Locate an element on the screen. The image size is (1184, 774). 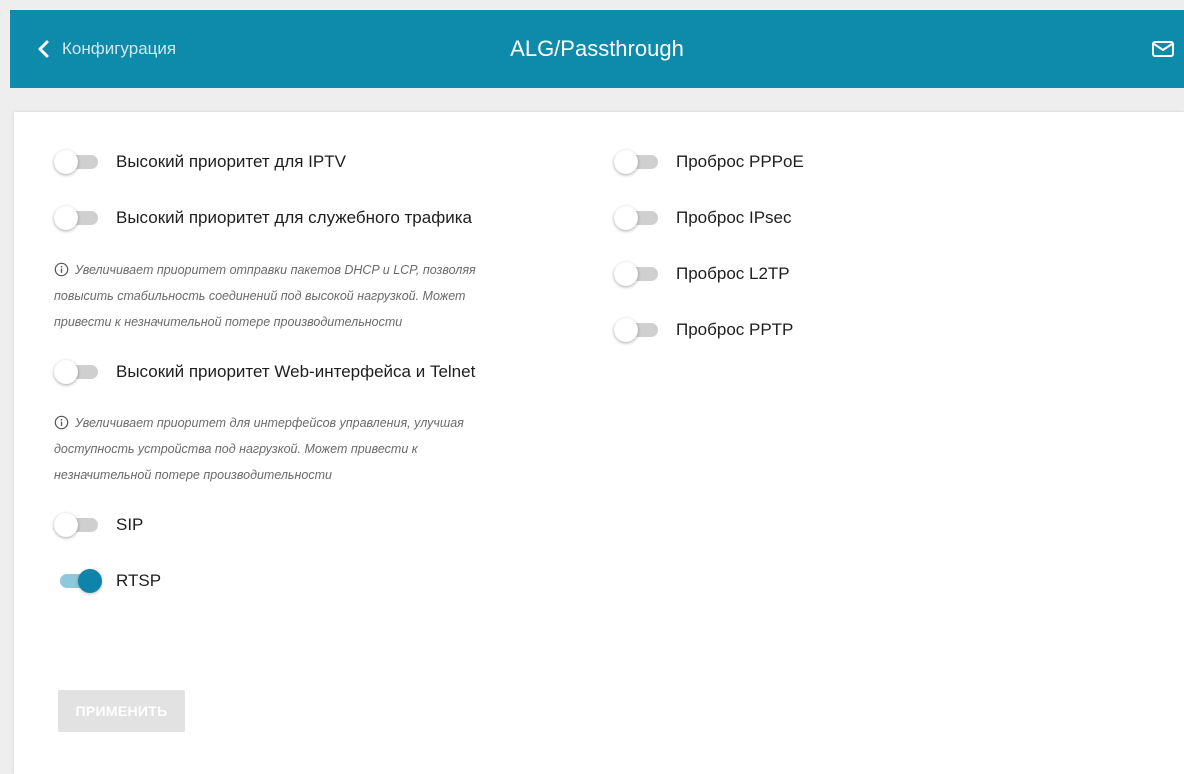
hint-text: незначительной потере производительности is located at coordinates (193, 475).